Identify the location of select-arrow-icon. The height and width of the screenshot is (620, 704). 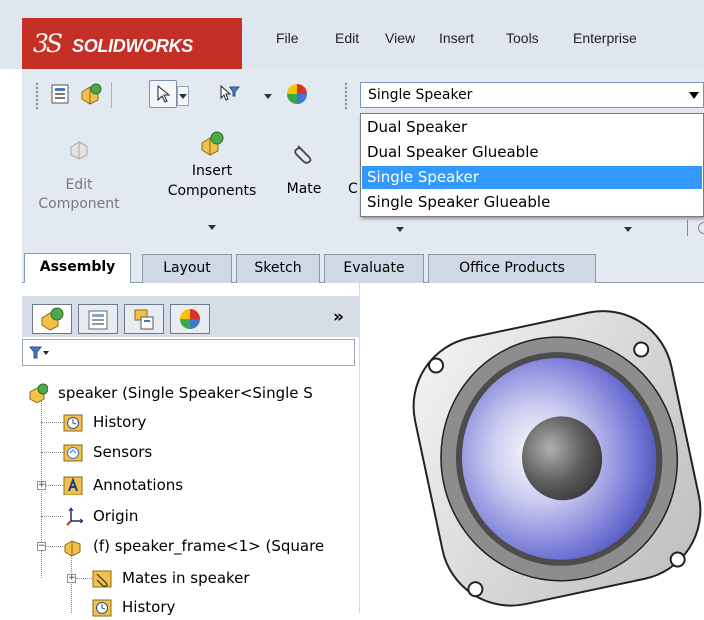
(164, 93).